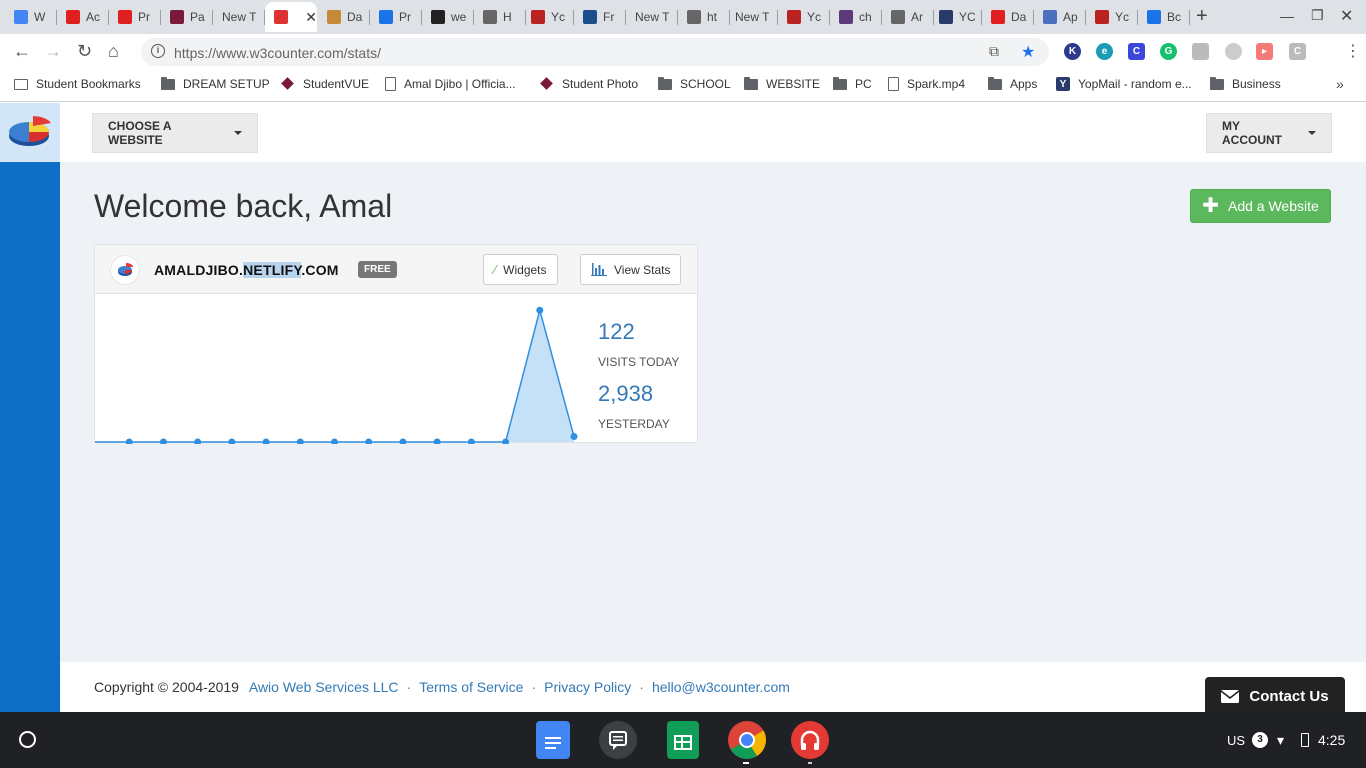 The width and height of the screenshot is (1366, 768). What do you see at coordinates (83, 17) in the screenshot?
I see `browser-tab: Ac` at bounding box center [83, 17].